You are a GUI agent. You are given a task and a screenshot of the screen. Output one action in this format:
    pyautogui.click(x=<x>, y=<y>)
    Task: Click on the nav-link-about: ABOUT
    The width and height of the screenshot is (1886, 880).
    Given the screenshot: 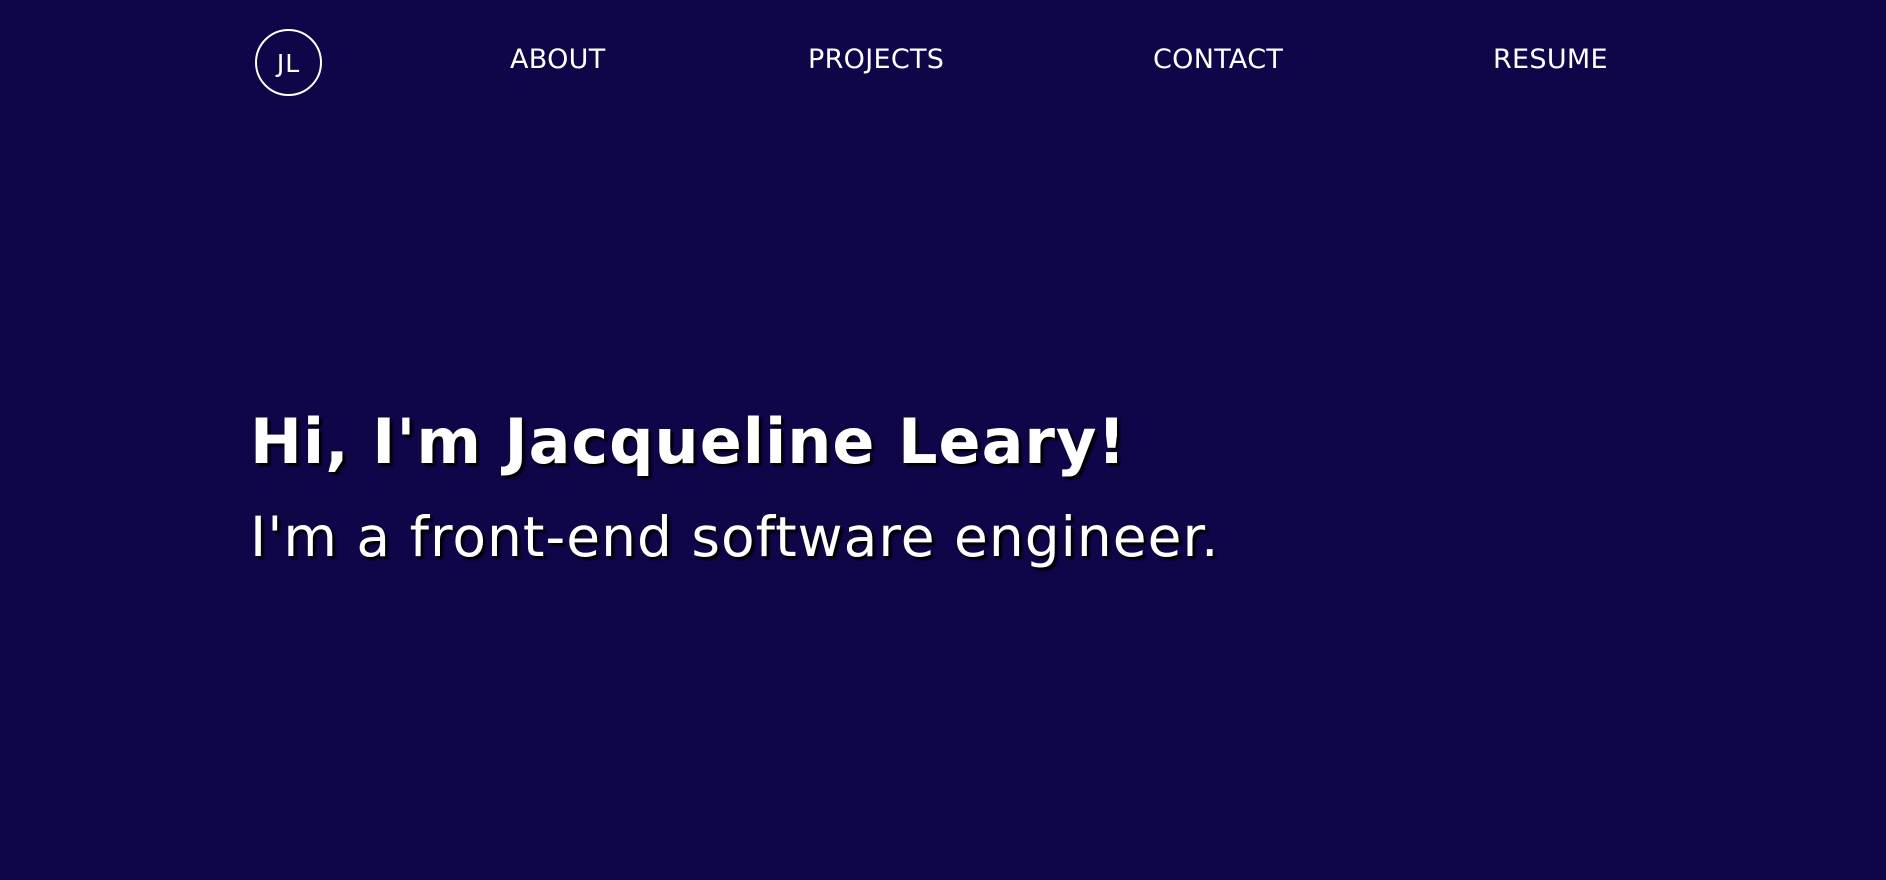 What is the action you would take?
    pyautogui.click(x=558, y=60)
    